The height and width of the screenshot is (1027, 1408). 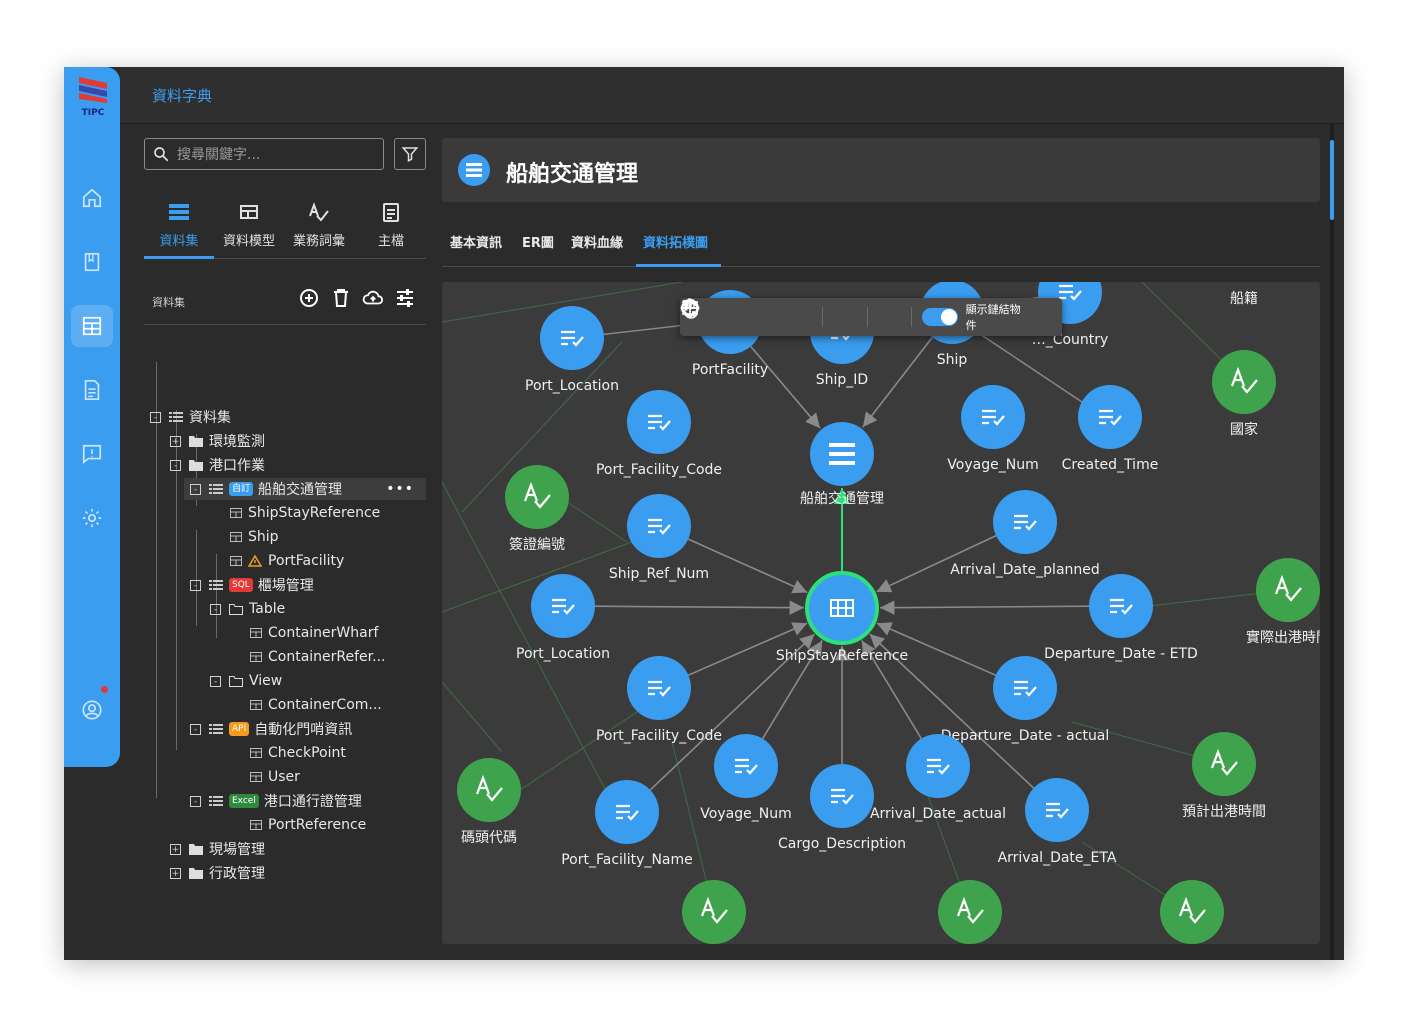 I want to click on nav-home, so click(x=92, y=198).